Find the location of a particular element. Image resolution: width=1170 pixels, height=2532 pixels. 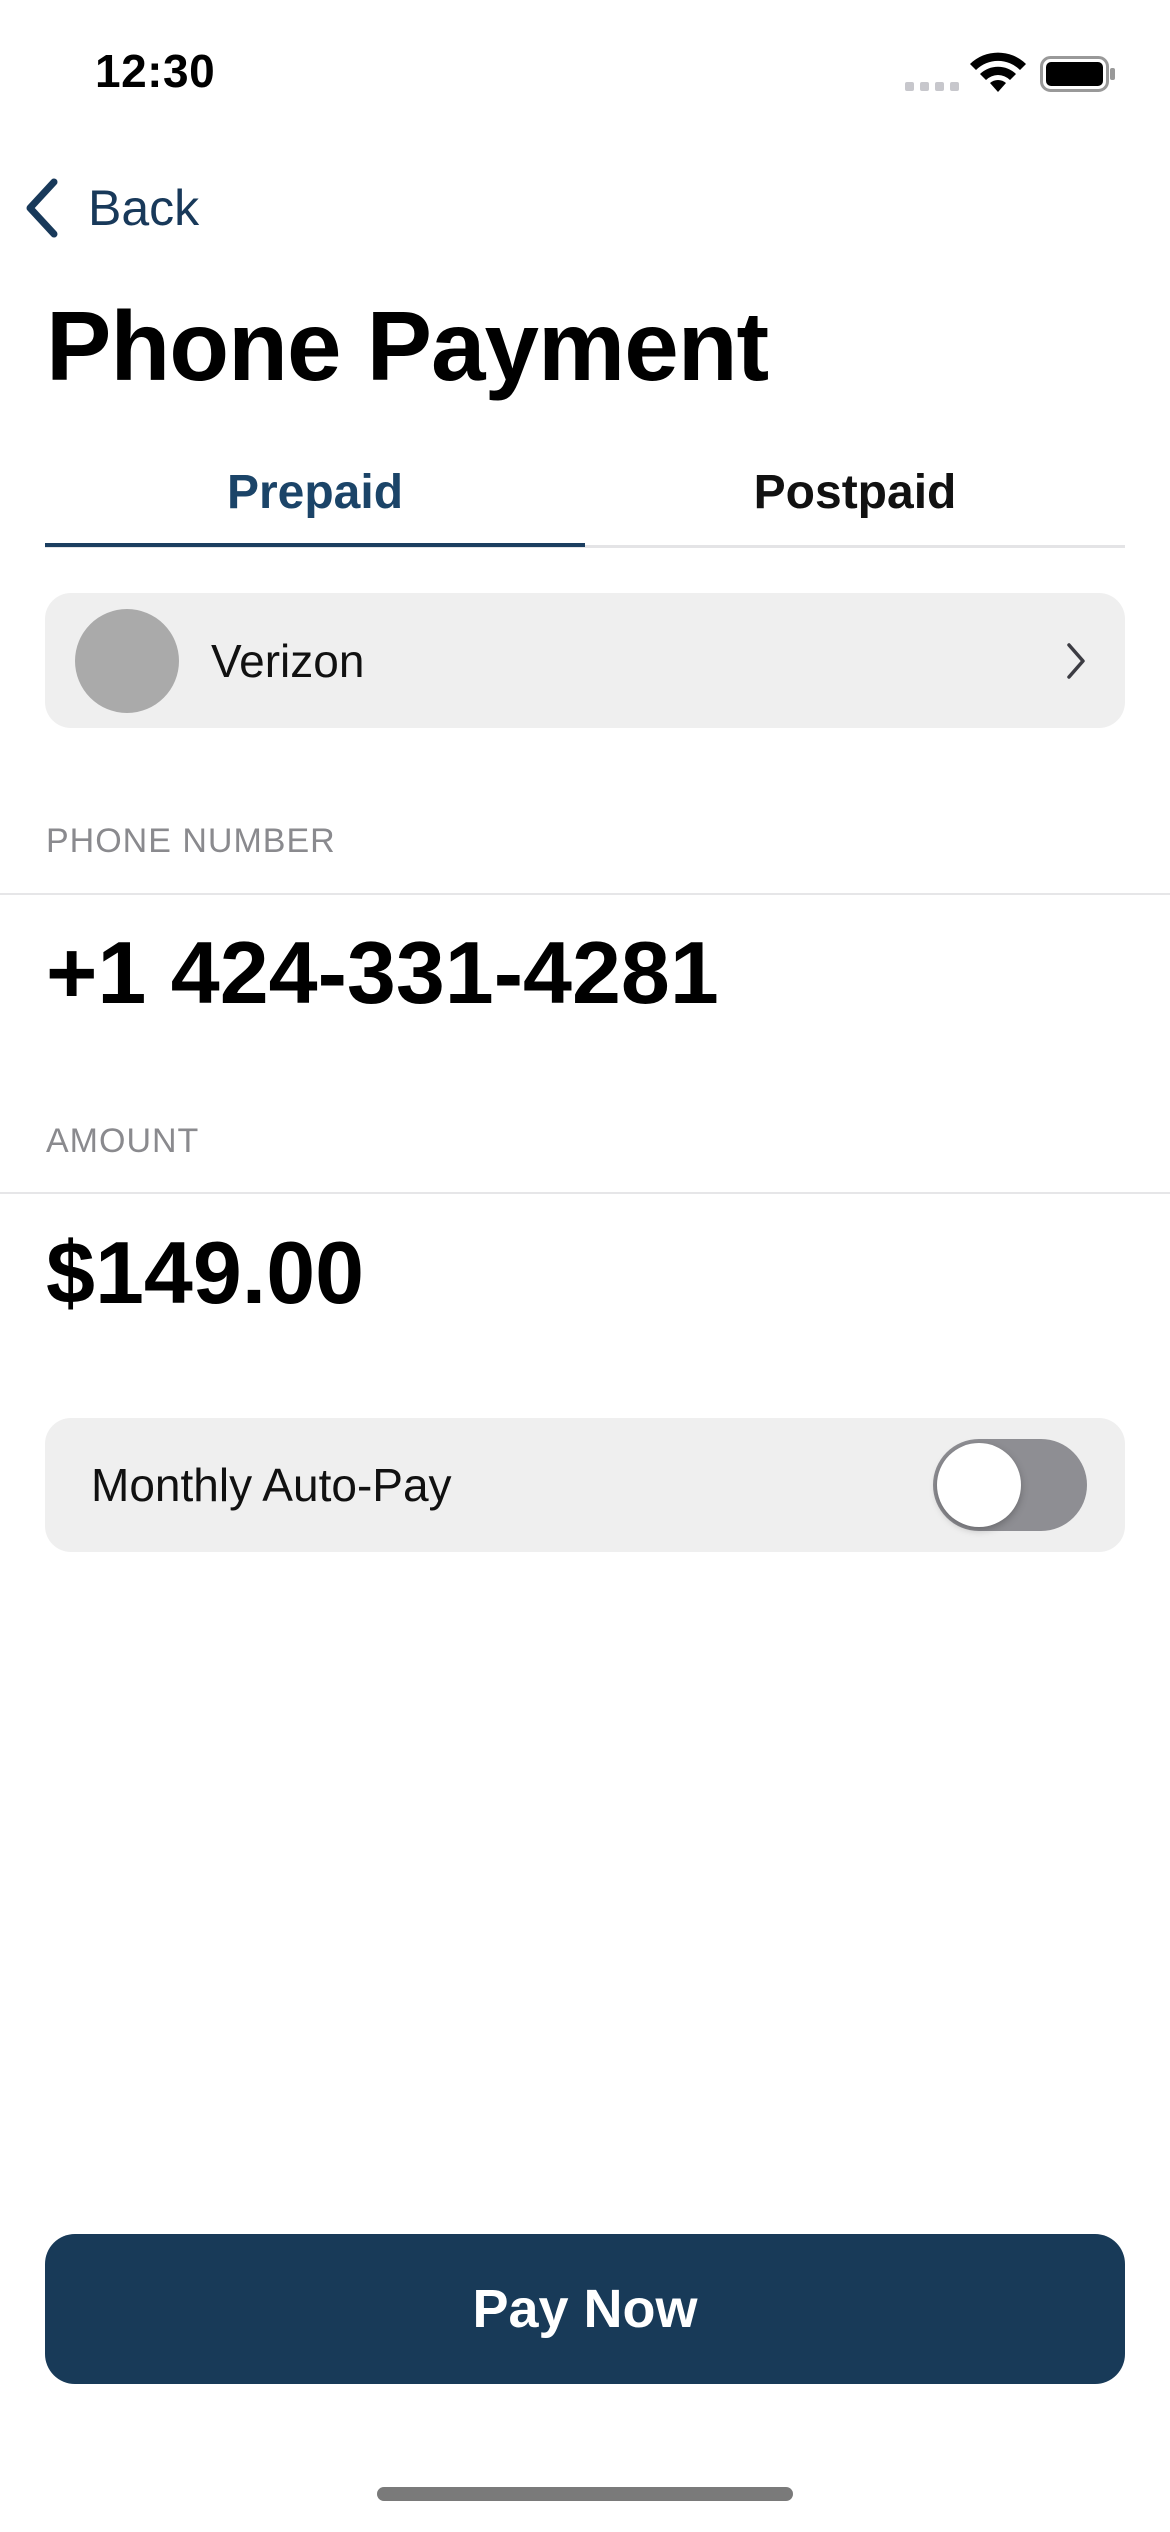

autopay-label: Monthly Auto-Pay is located at coordinates (271, 1485).